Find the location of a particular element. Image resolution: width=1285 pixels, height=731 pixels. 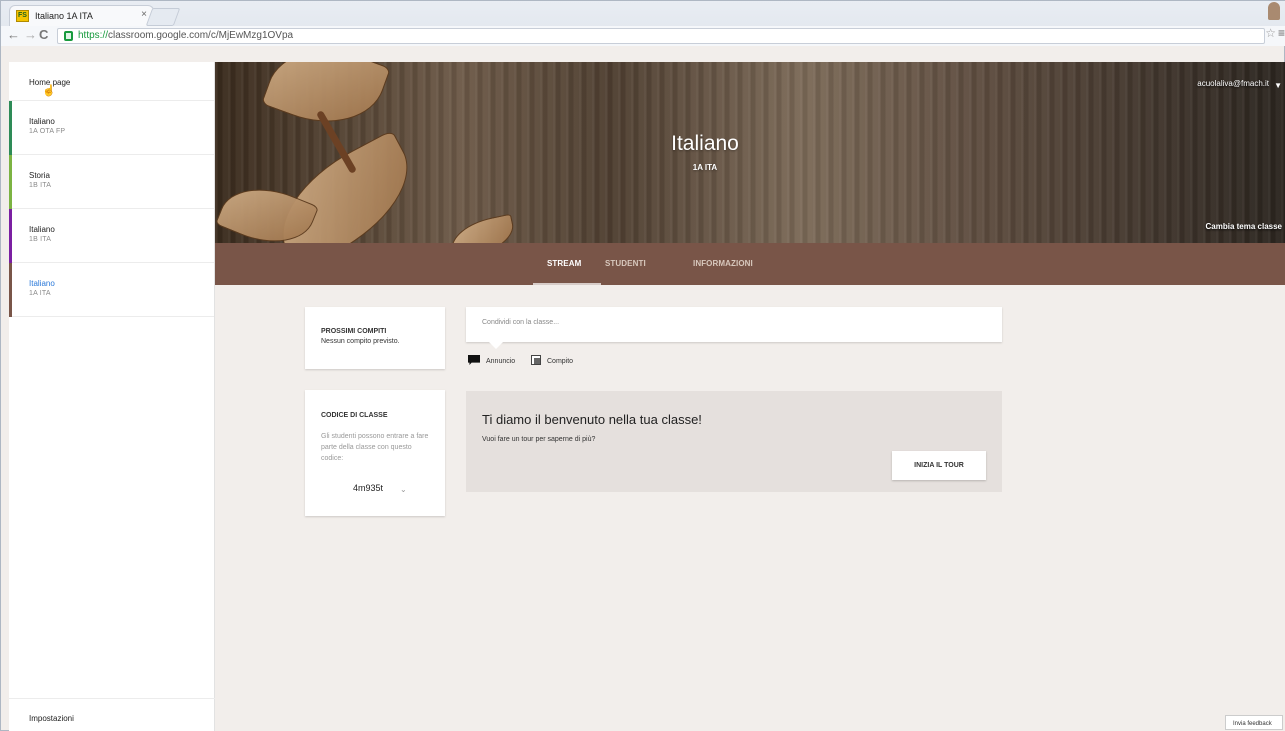

share-box-pointer is located at coordinates (496, 345).